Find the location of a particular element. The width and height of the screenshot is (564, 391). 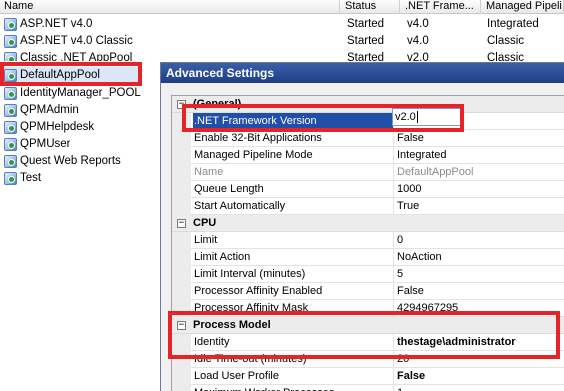

property-name: Idle Time-out (minutes) is located at coordinates (293, 359).